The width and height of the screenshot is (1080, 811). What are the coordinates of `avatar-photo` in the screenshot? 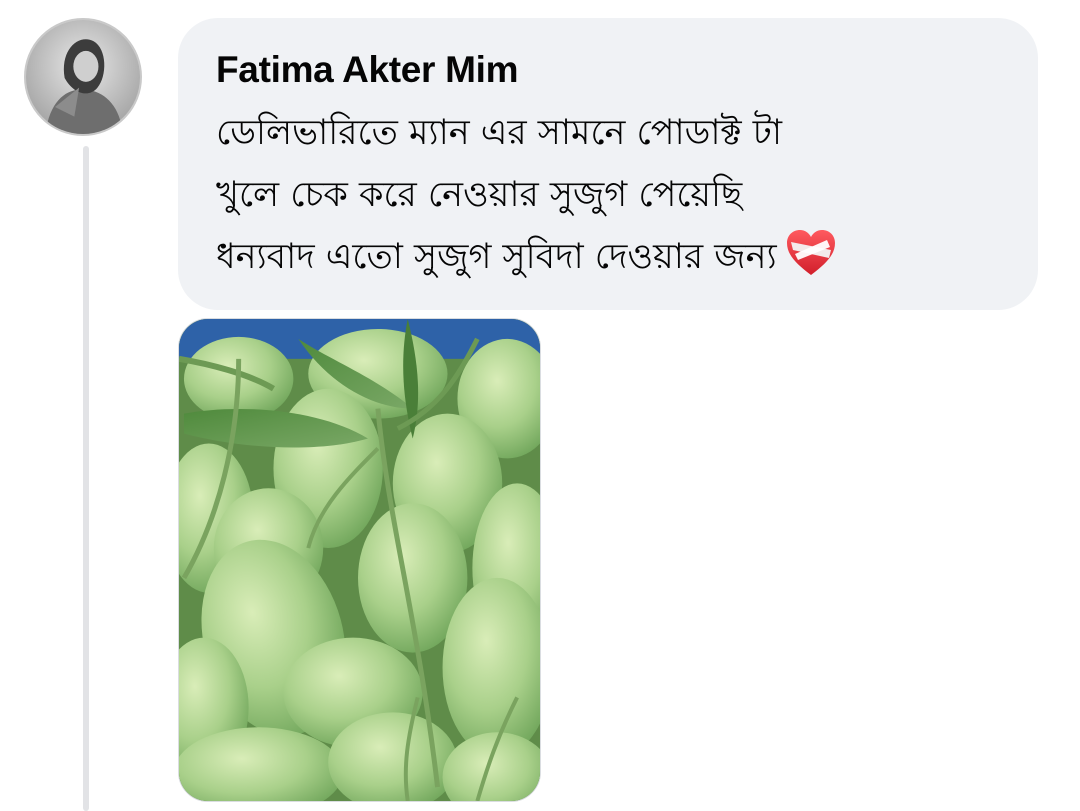 It's located at (83, 77).